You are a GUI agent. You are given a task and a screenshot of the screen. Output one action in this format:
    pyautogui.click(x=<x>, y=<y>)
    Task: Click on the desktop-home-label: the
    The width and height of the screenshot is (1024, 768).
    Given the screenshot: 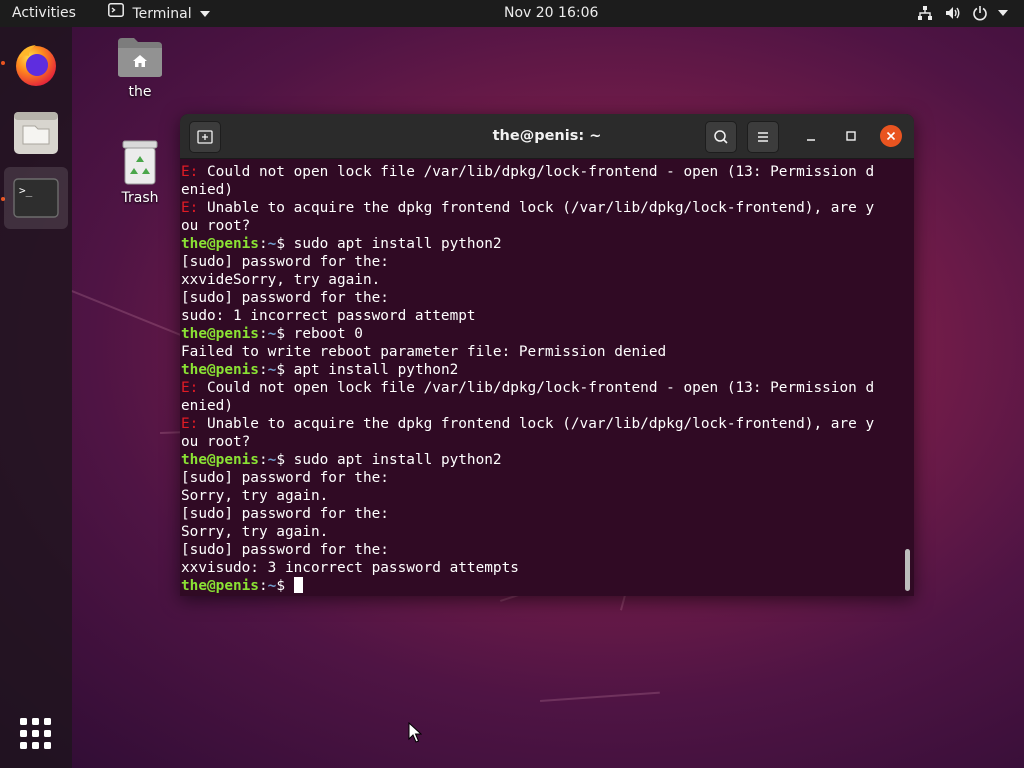 What is the action you would take?
    pyautogui.click(x=140, y=92)
    